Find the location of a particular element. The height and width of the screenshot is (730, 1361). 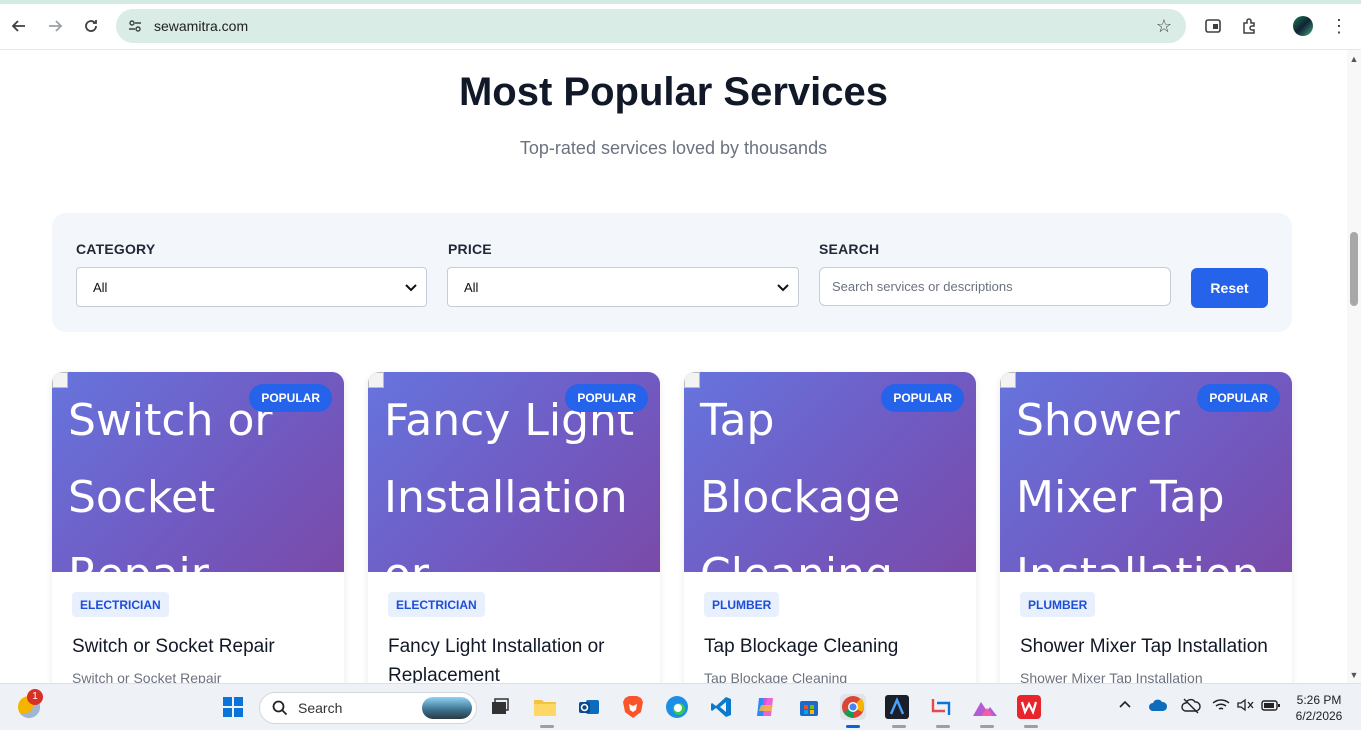

snipping-tool-icon is located at coordinates (941, 707).